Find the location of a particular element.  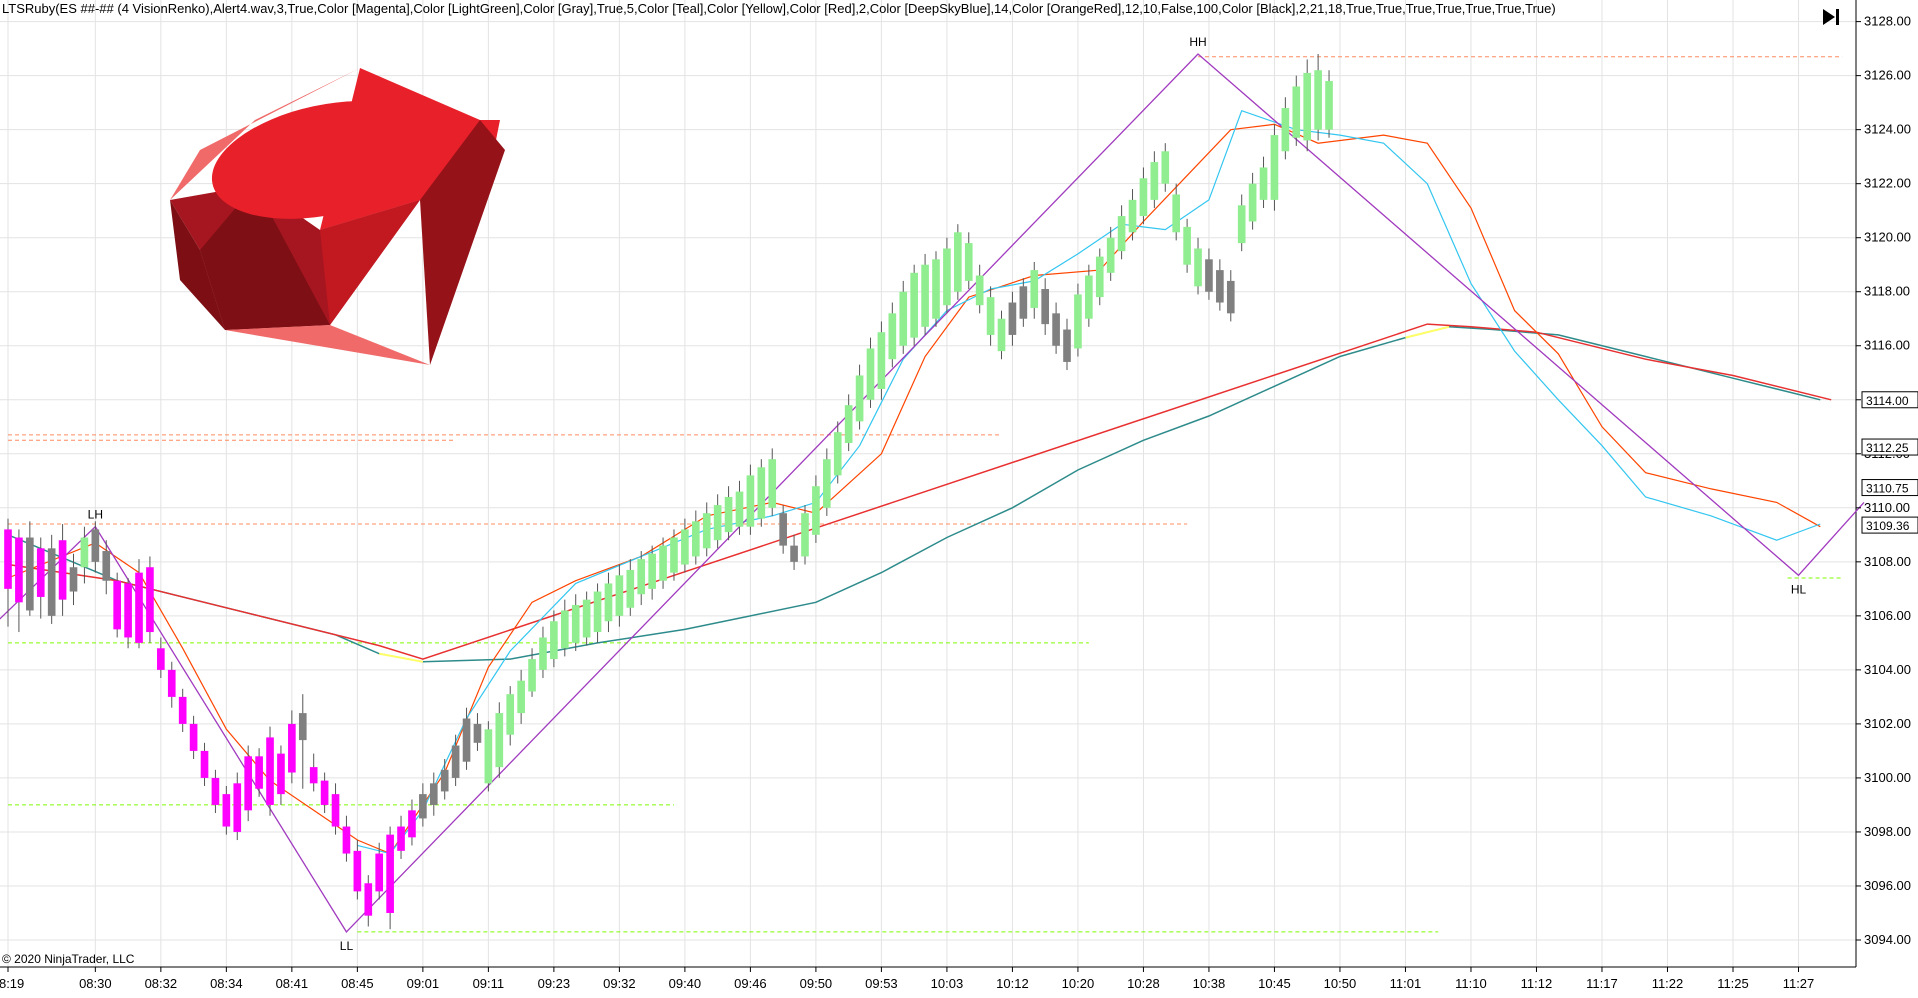

swing-label: LL is located at coordinates (347, 946).